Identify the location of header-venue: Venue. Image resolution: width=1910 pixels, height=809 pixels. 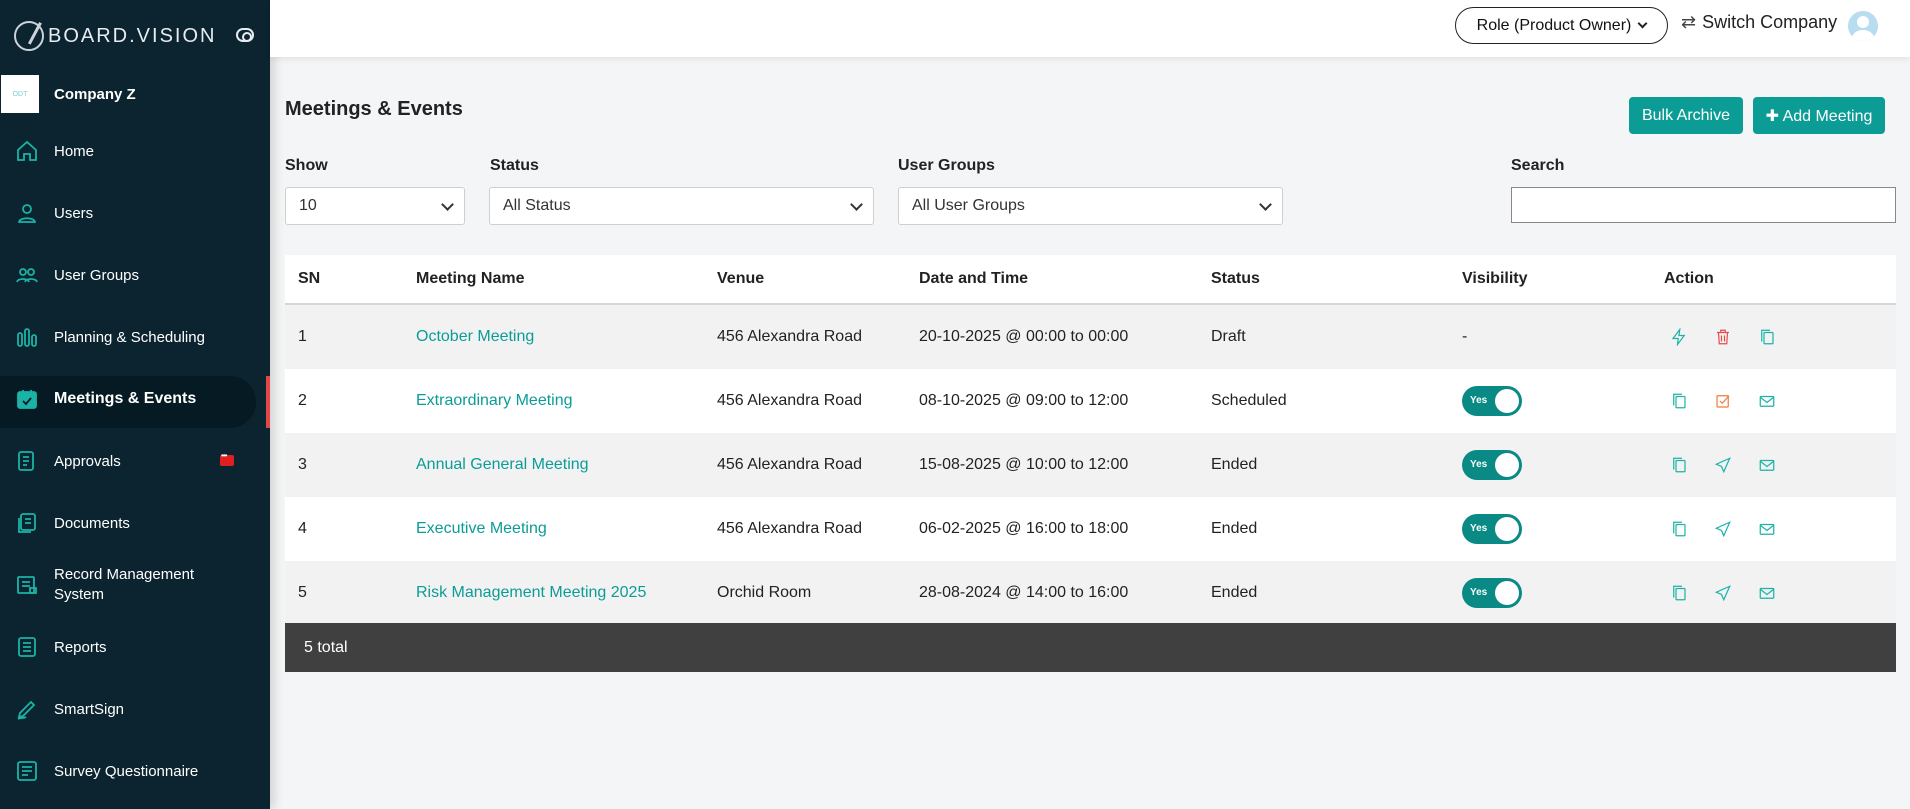
(818, 279).